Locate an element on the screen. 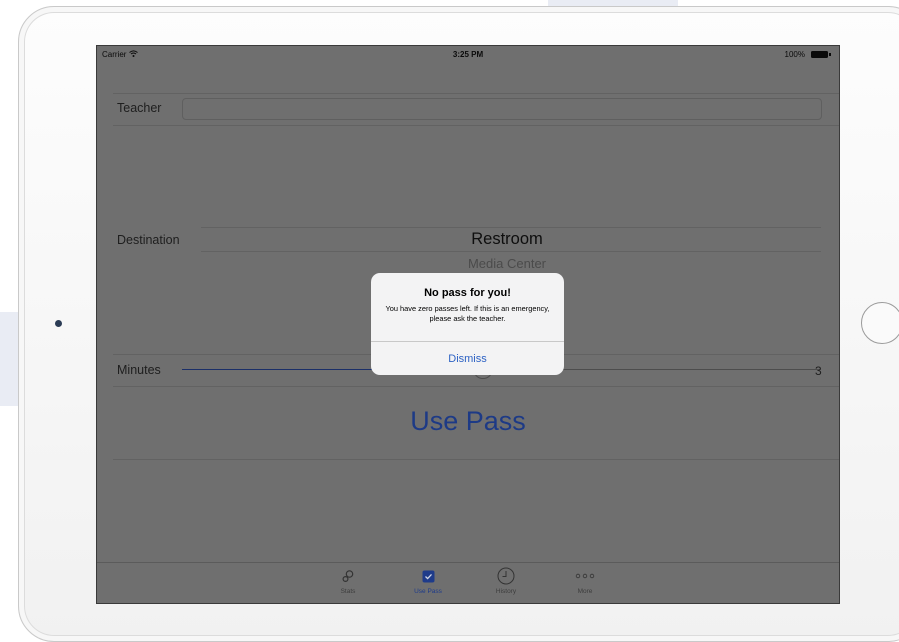  destination-picker-selected: Restroom is located at coordinates (507, 239).